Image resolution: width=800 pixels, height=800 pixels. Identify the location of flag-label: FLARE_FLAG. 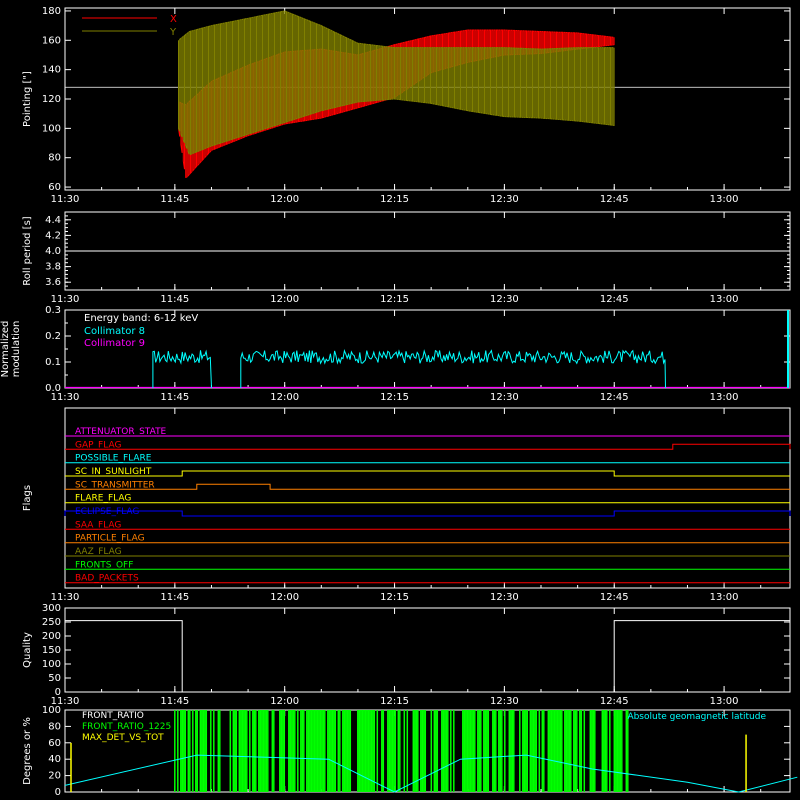
(103, 499).